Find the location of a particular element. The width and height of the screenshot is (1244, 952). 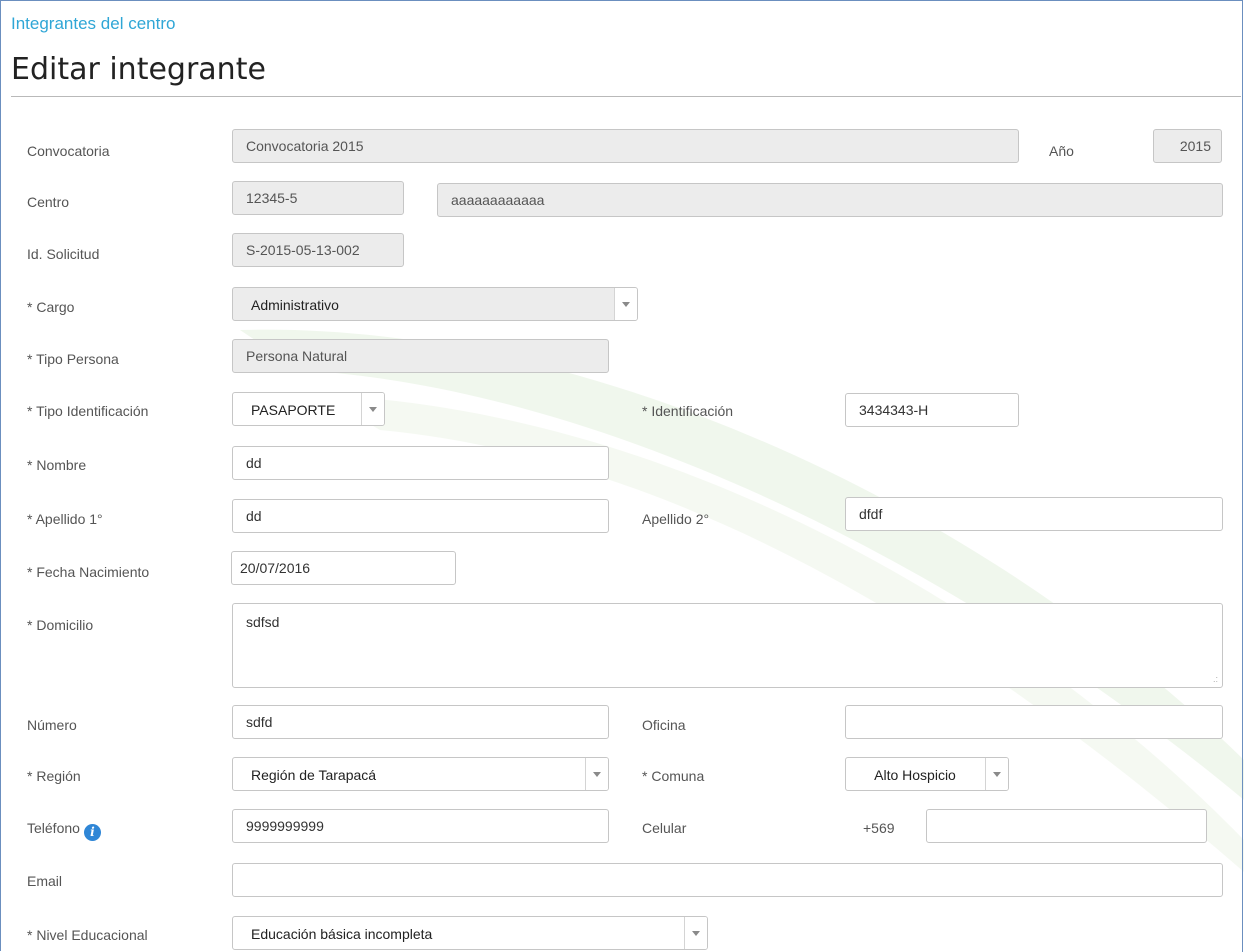

convocatoria-field: Convocatoria 2015 is located at coordinates (625, 146).